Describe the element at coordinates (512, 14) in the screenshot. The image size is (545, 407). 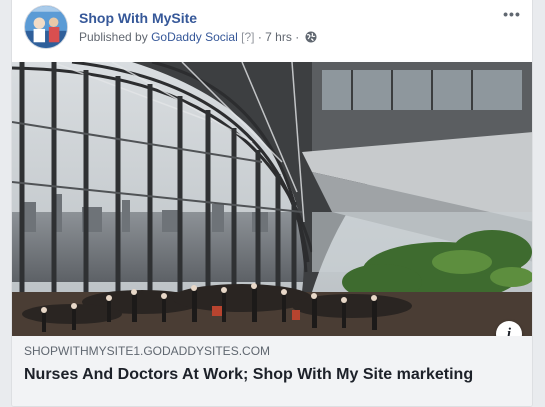
I see `more-options-icon: •••` at that location.